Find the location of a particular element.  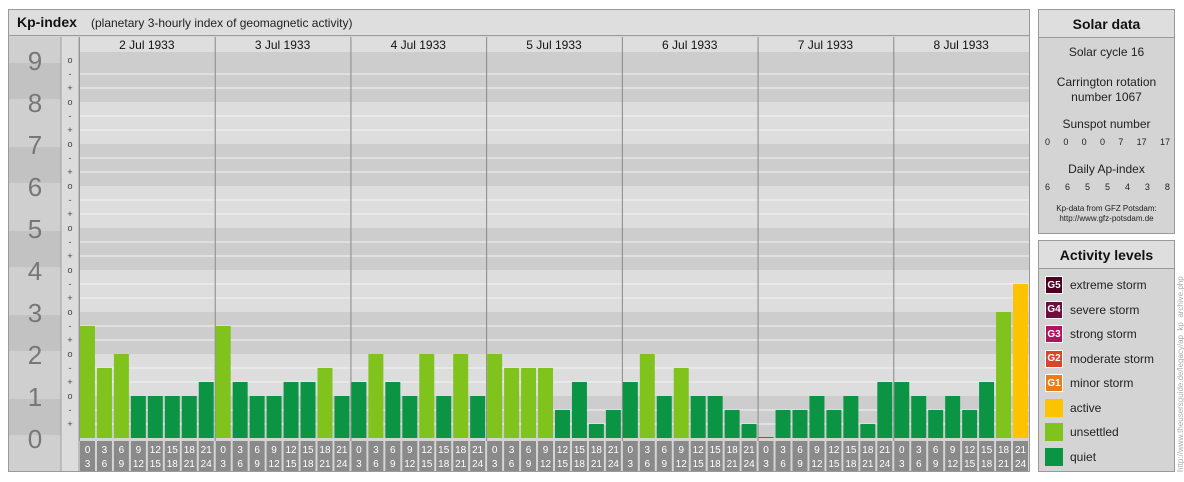

chart-title: Kp-index is located at coordinates (47, 22).